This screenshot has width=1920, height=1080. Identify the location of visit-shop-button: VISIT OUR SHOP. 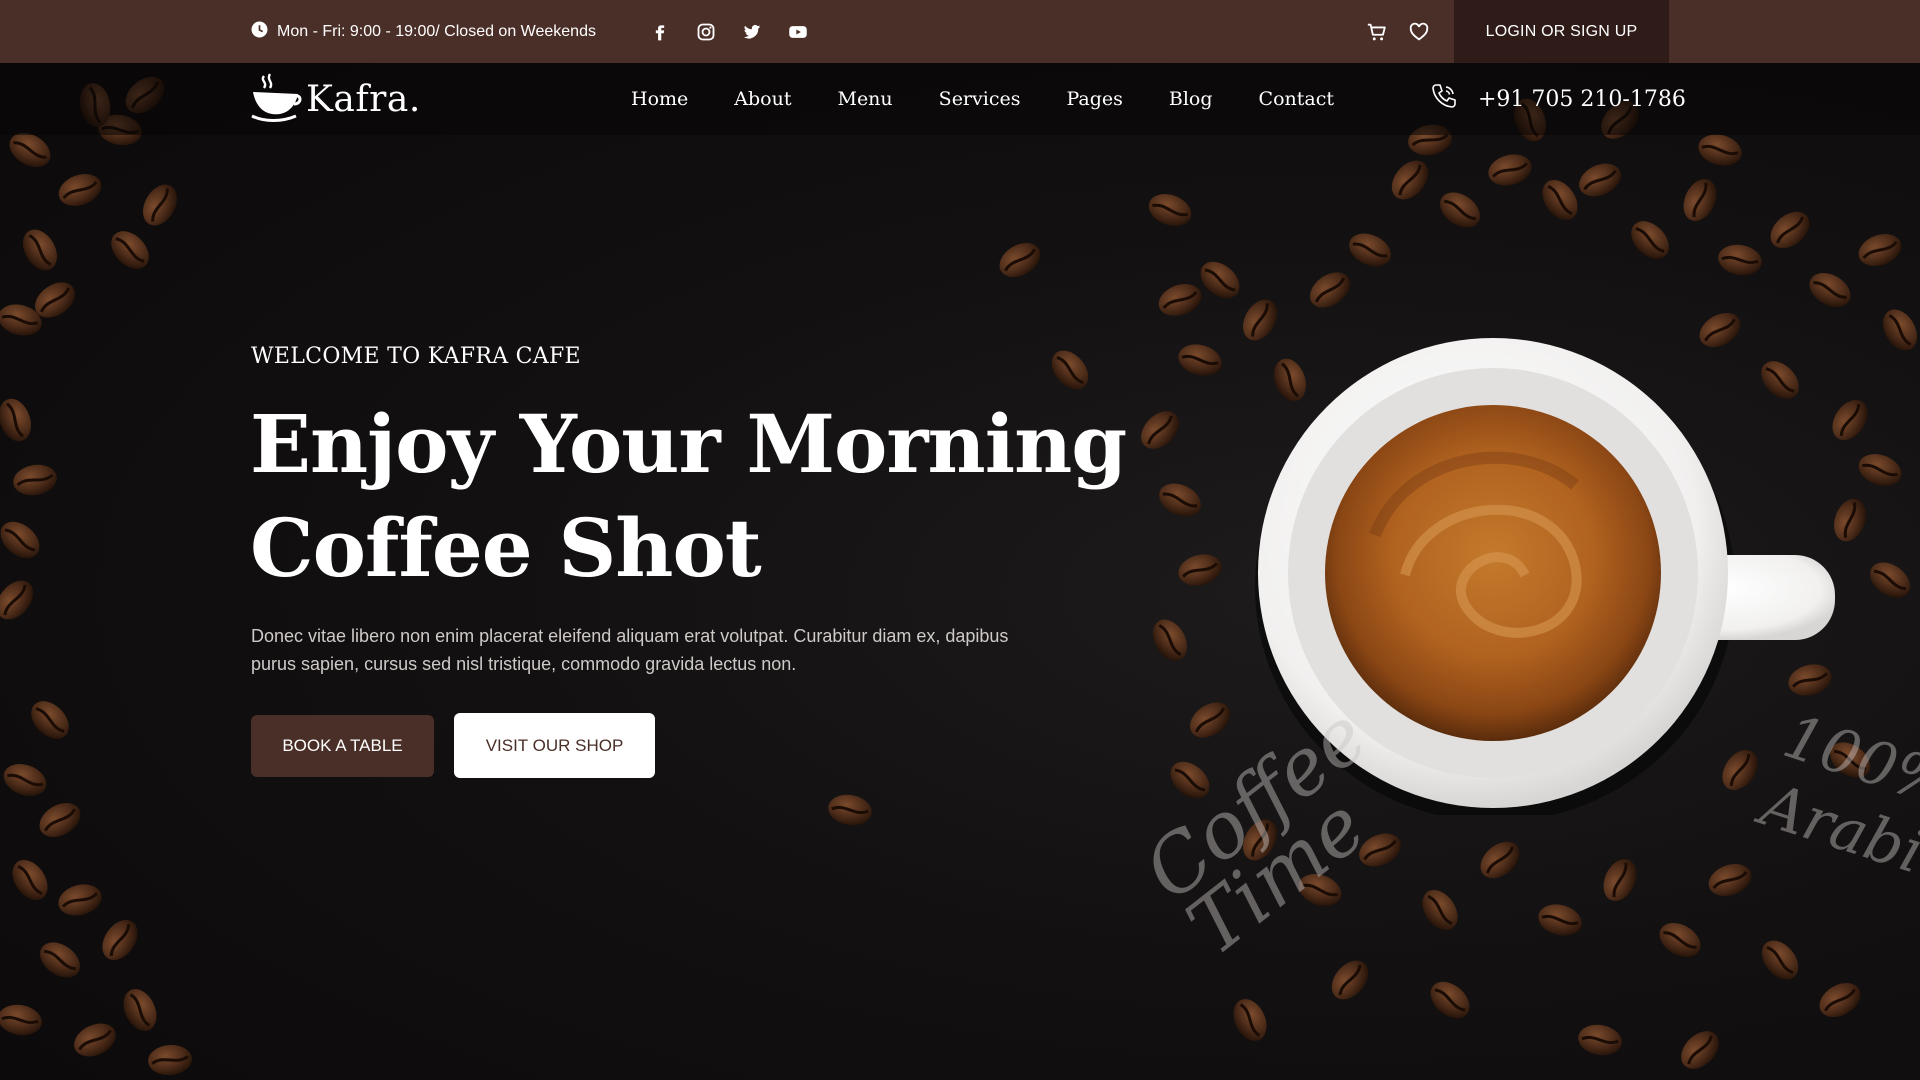
(554, 745).